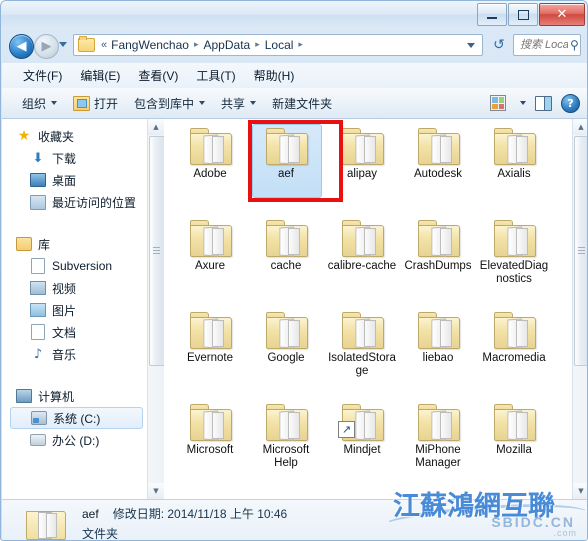 This screenshot has height=541, width=588. I want to click on details-name: aef, so click(90, 514).